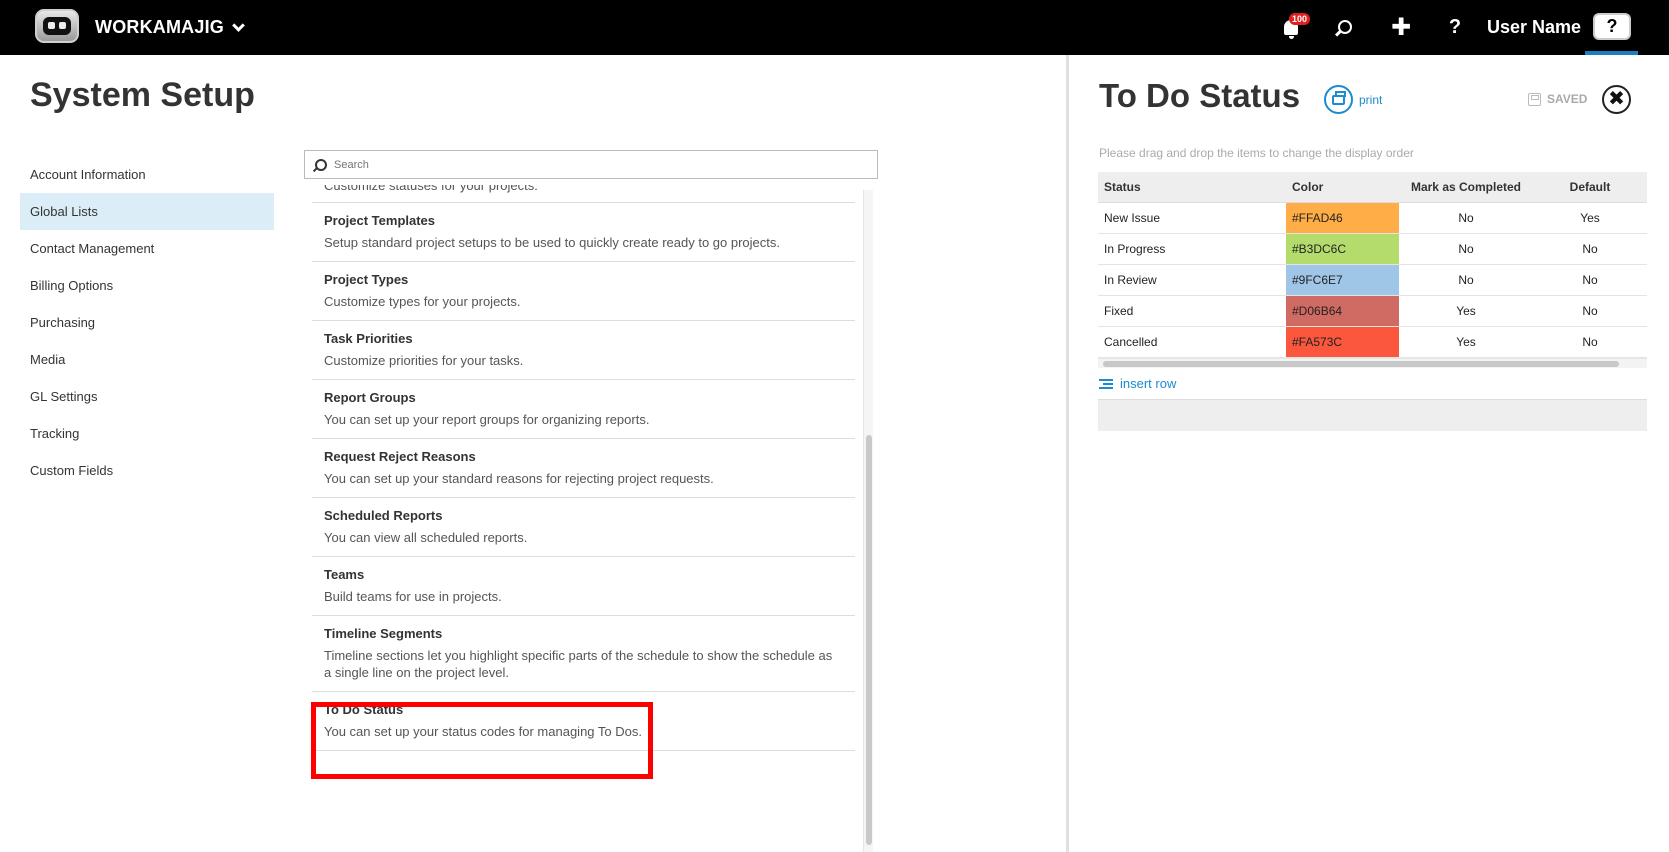  I want to click on printer-icon, so click(1338, 99).